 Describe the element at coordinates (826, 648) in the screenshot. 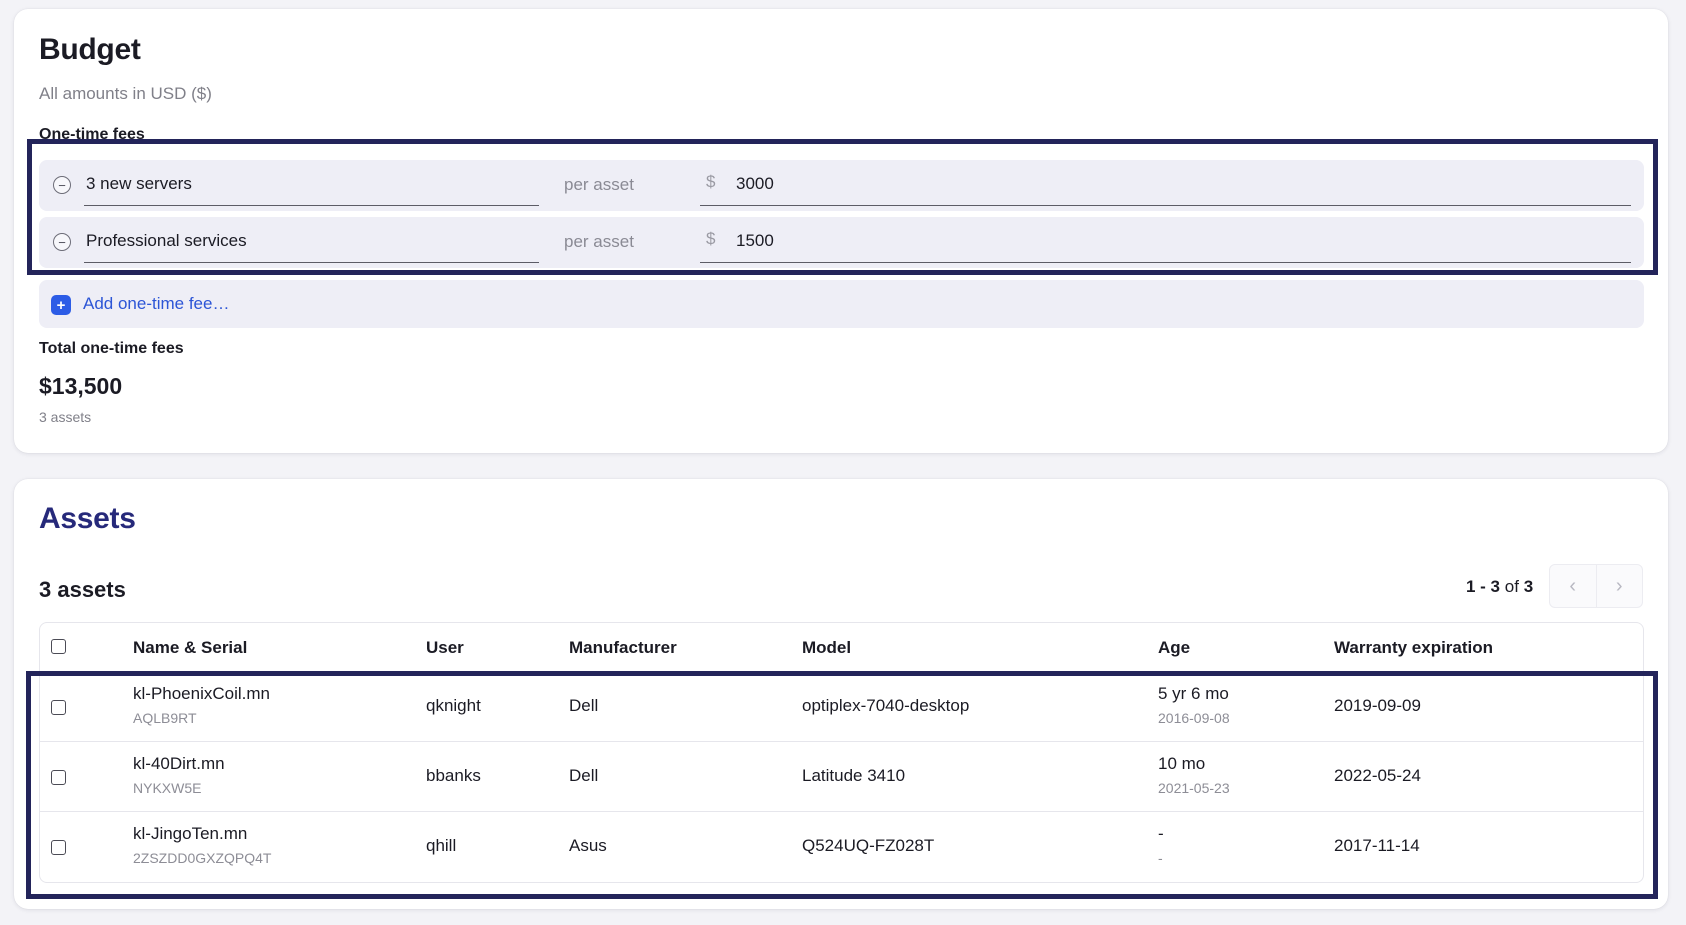

I see `column-header: Model` at that location.